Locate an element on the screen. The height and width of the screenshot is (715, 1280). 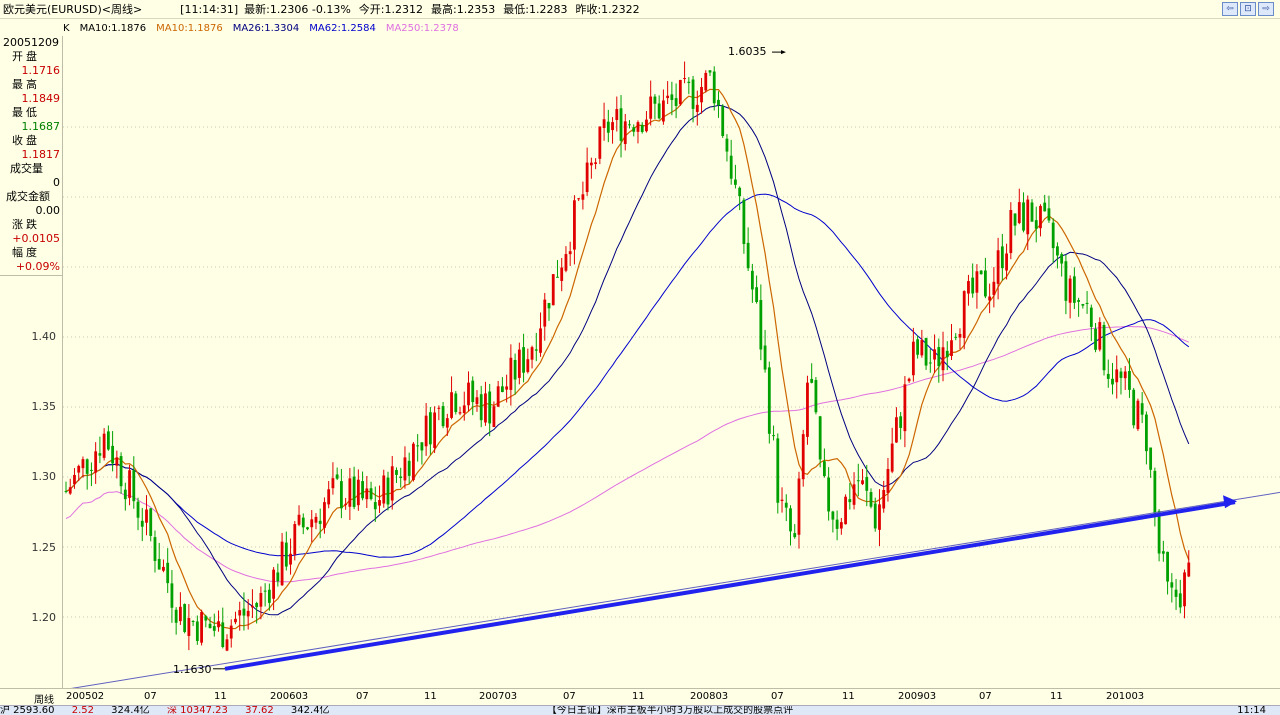
low-value: 1.2283 is located at coordinates (548, 9).